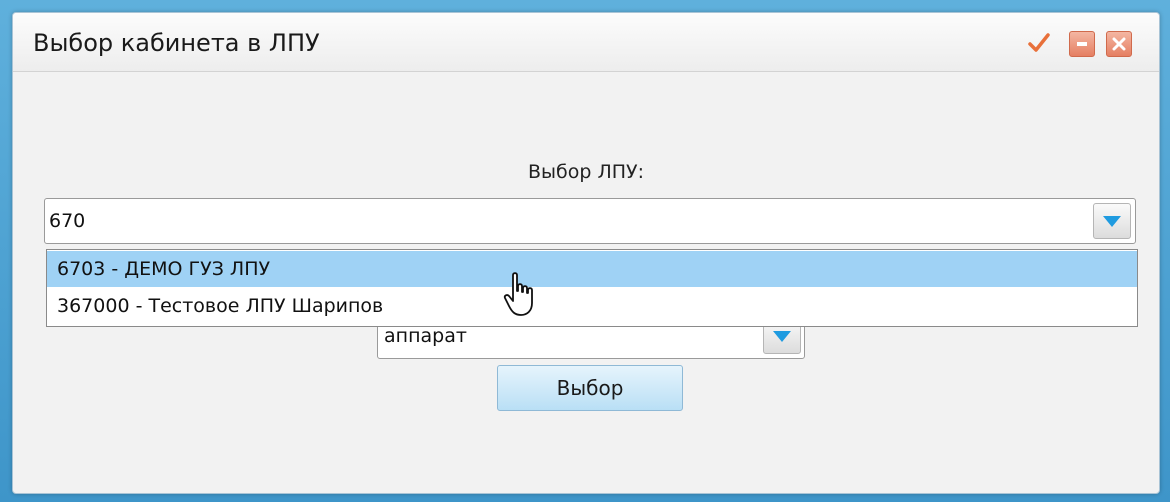 The image size is (1170, 502). What do you see at coordinates (518, 294) in the screenshot?
I see `hand-cursor-icon` at bounding box center [518, 294].